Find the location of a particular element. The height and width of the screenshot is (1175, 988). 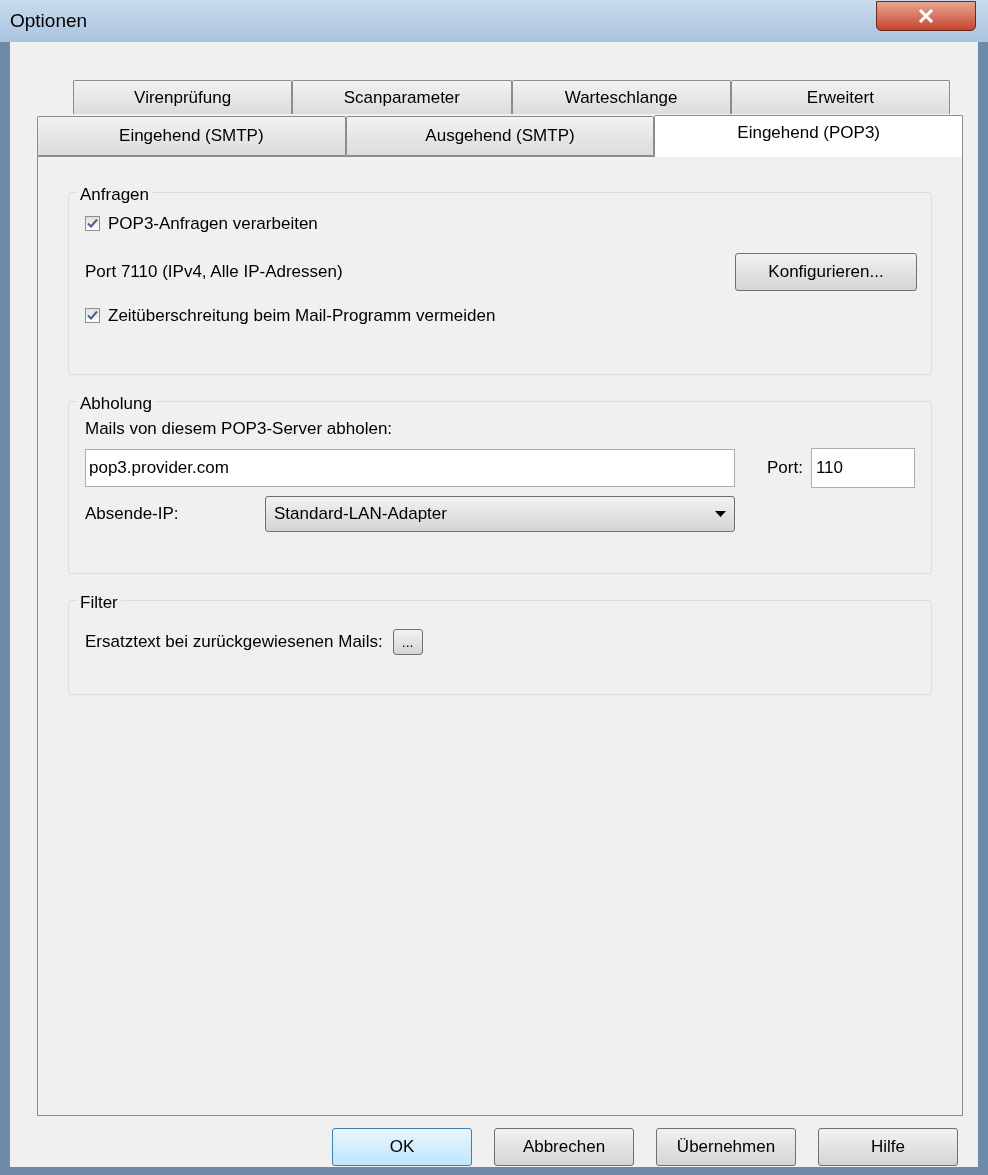

checkbox-label: POP3-Anfragen verarbeiten is located at coordinates (213, 224).